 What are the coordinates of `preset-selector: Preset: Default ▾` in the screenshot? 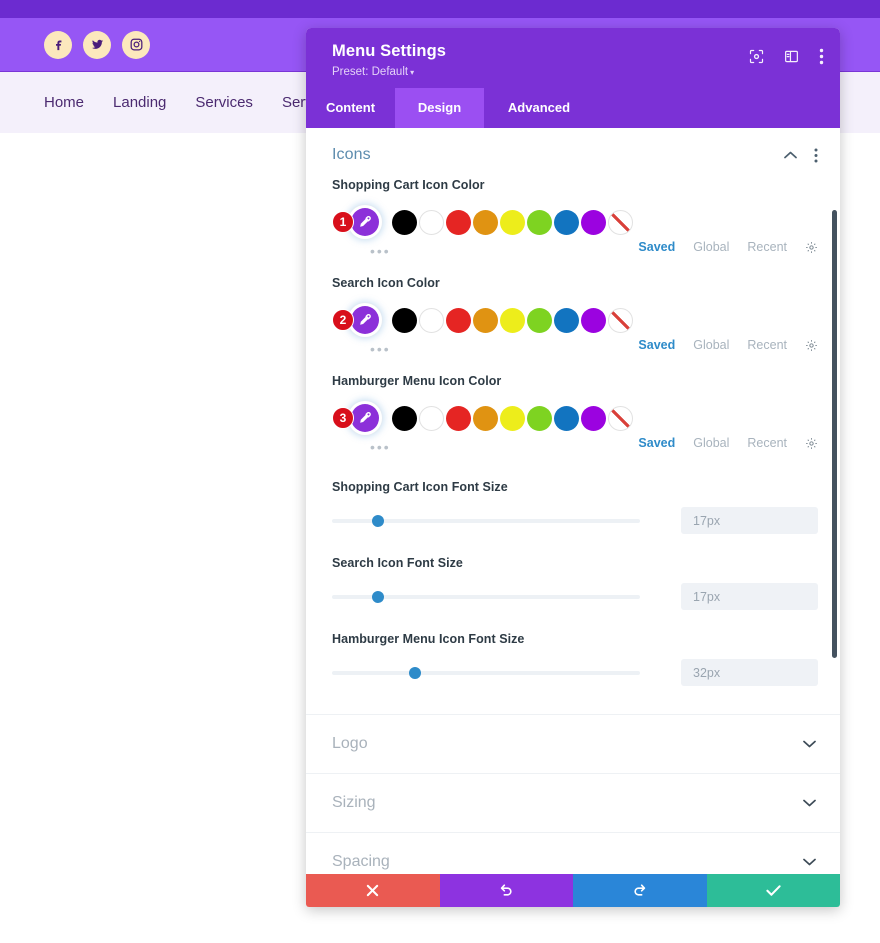 It's located at (577, 72).